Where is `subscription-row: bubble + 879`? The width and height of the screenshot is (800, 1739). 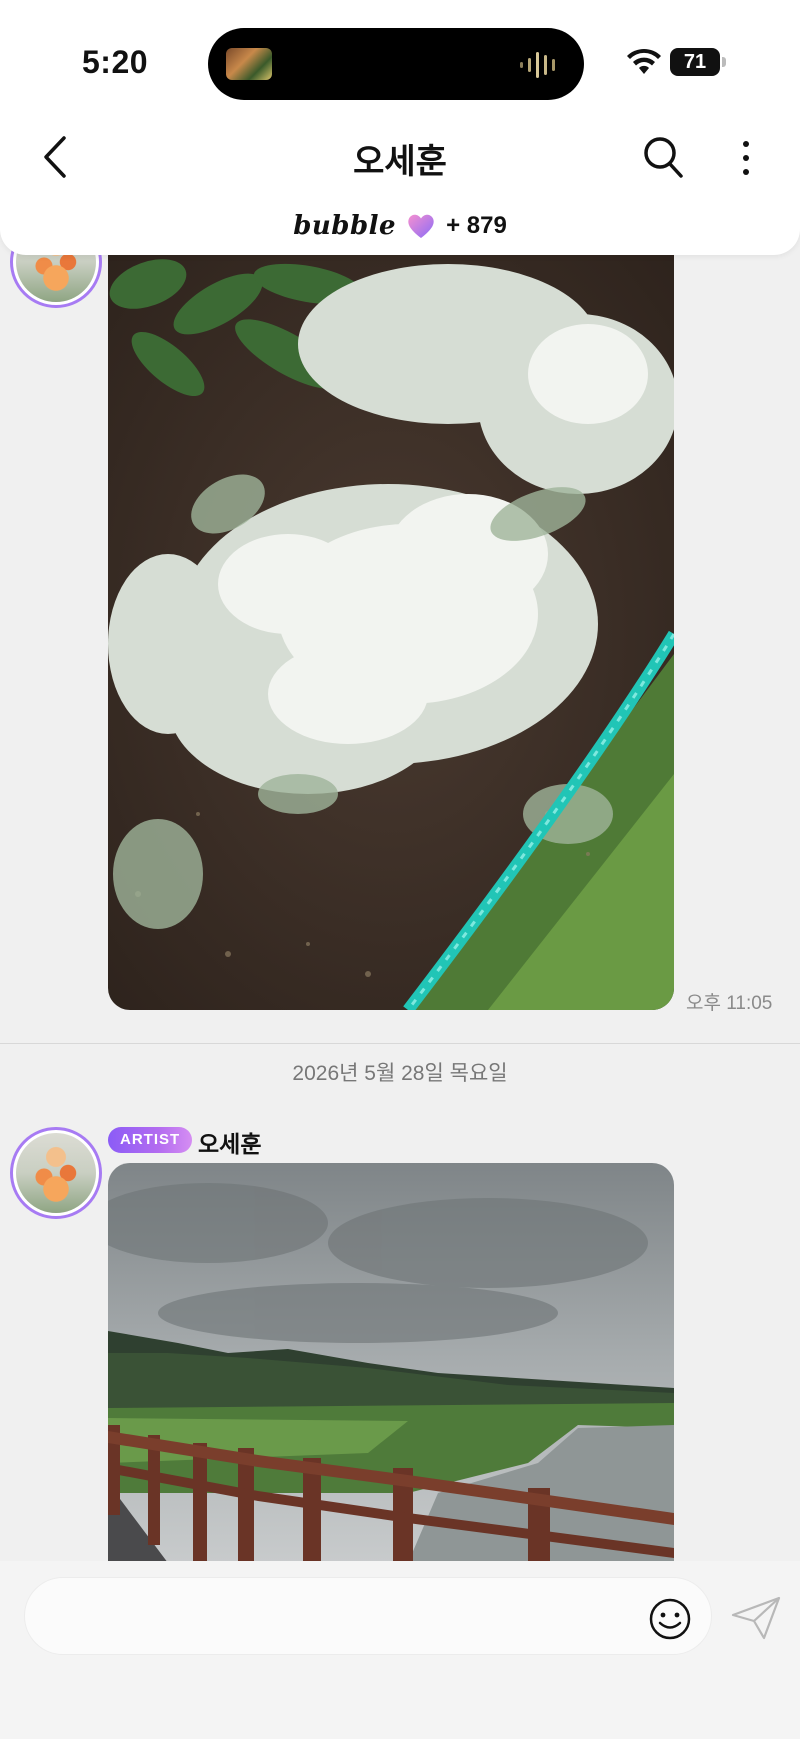 subscription-row: bubble + 879 is located at coordinates (400, 226).